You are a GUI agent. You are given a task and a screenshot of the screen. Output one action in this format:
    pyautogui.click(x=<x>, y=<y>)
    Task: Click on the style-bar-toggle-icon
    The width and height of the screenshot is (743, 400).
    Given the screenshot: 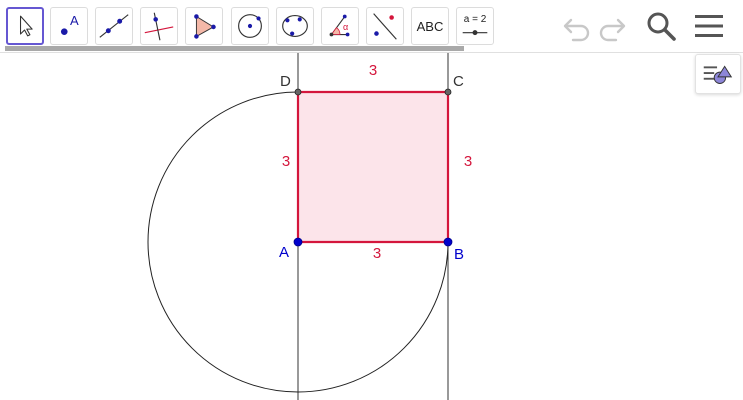 What is the action you would take?
    pyautogui.click(x=718, y=74)
    